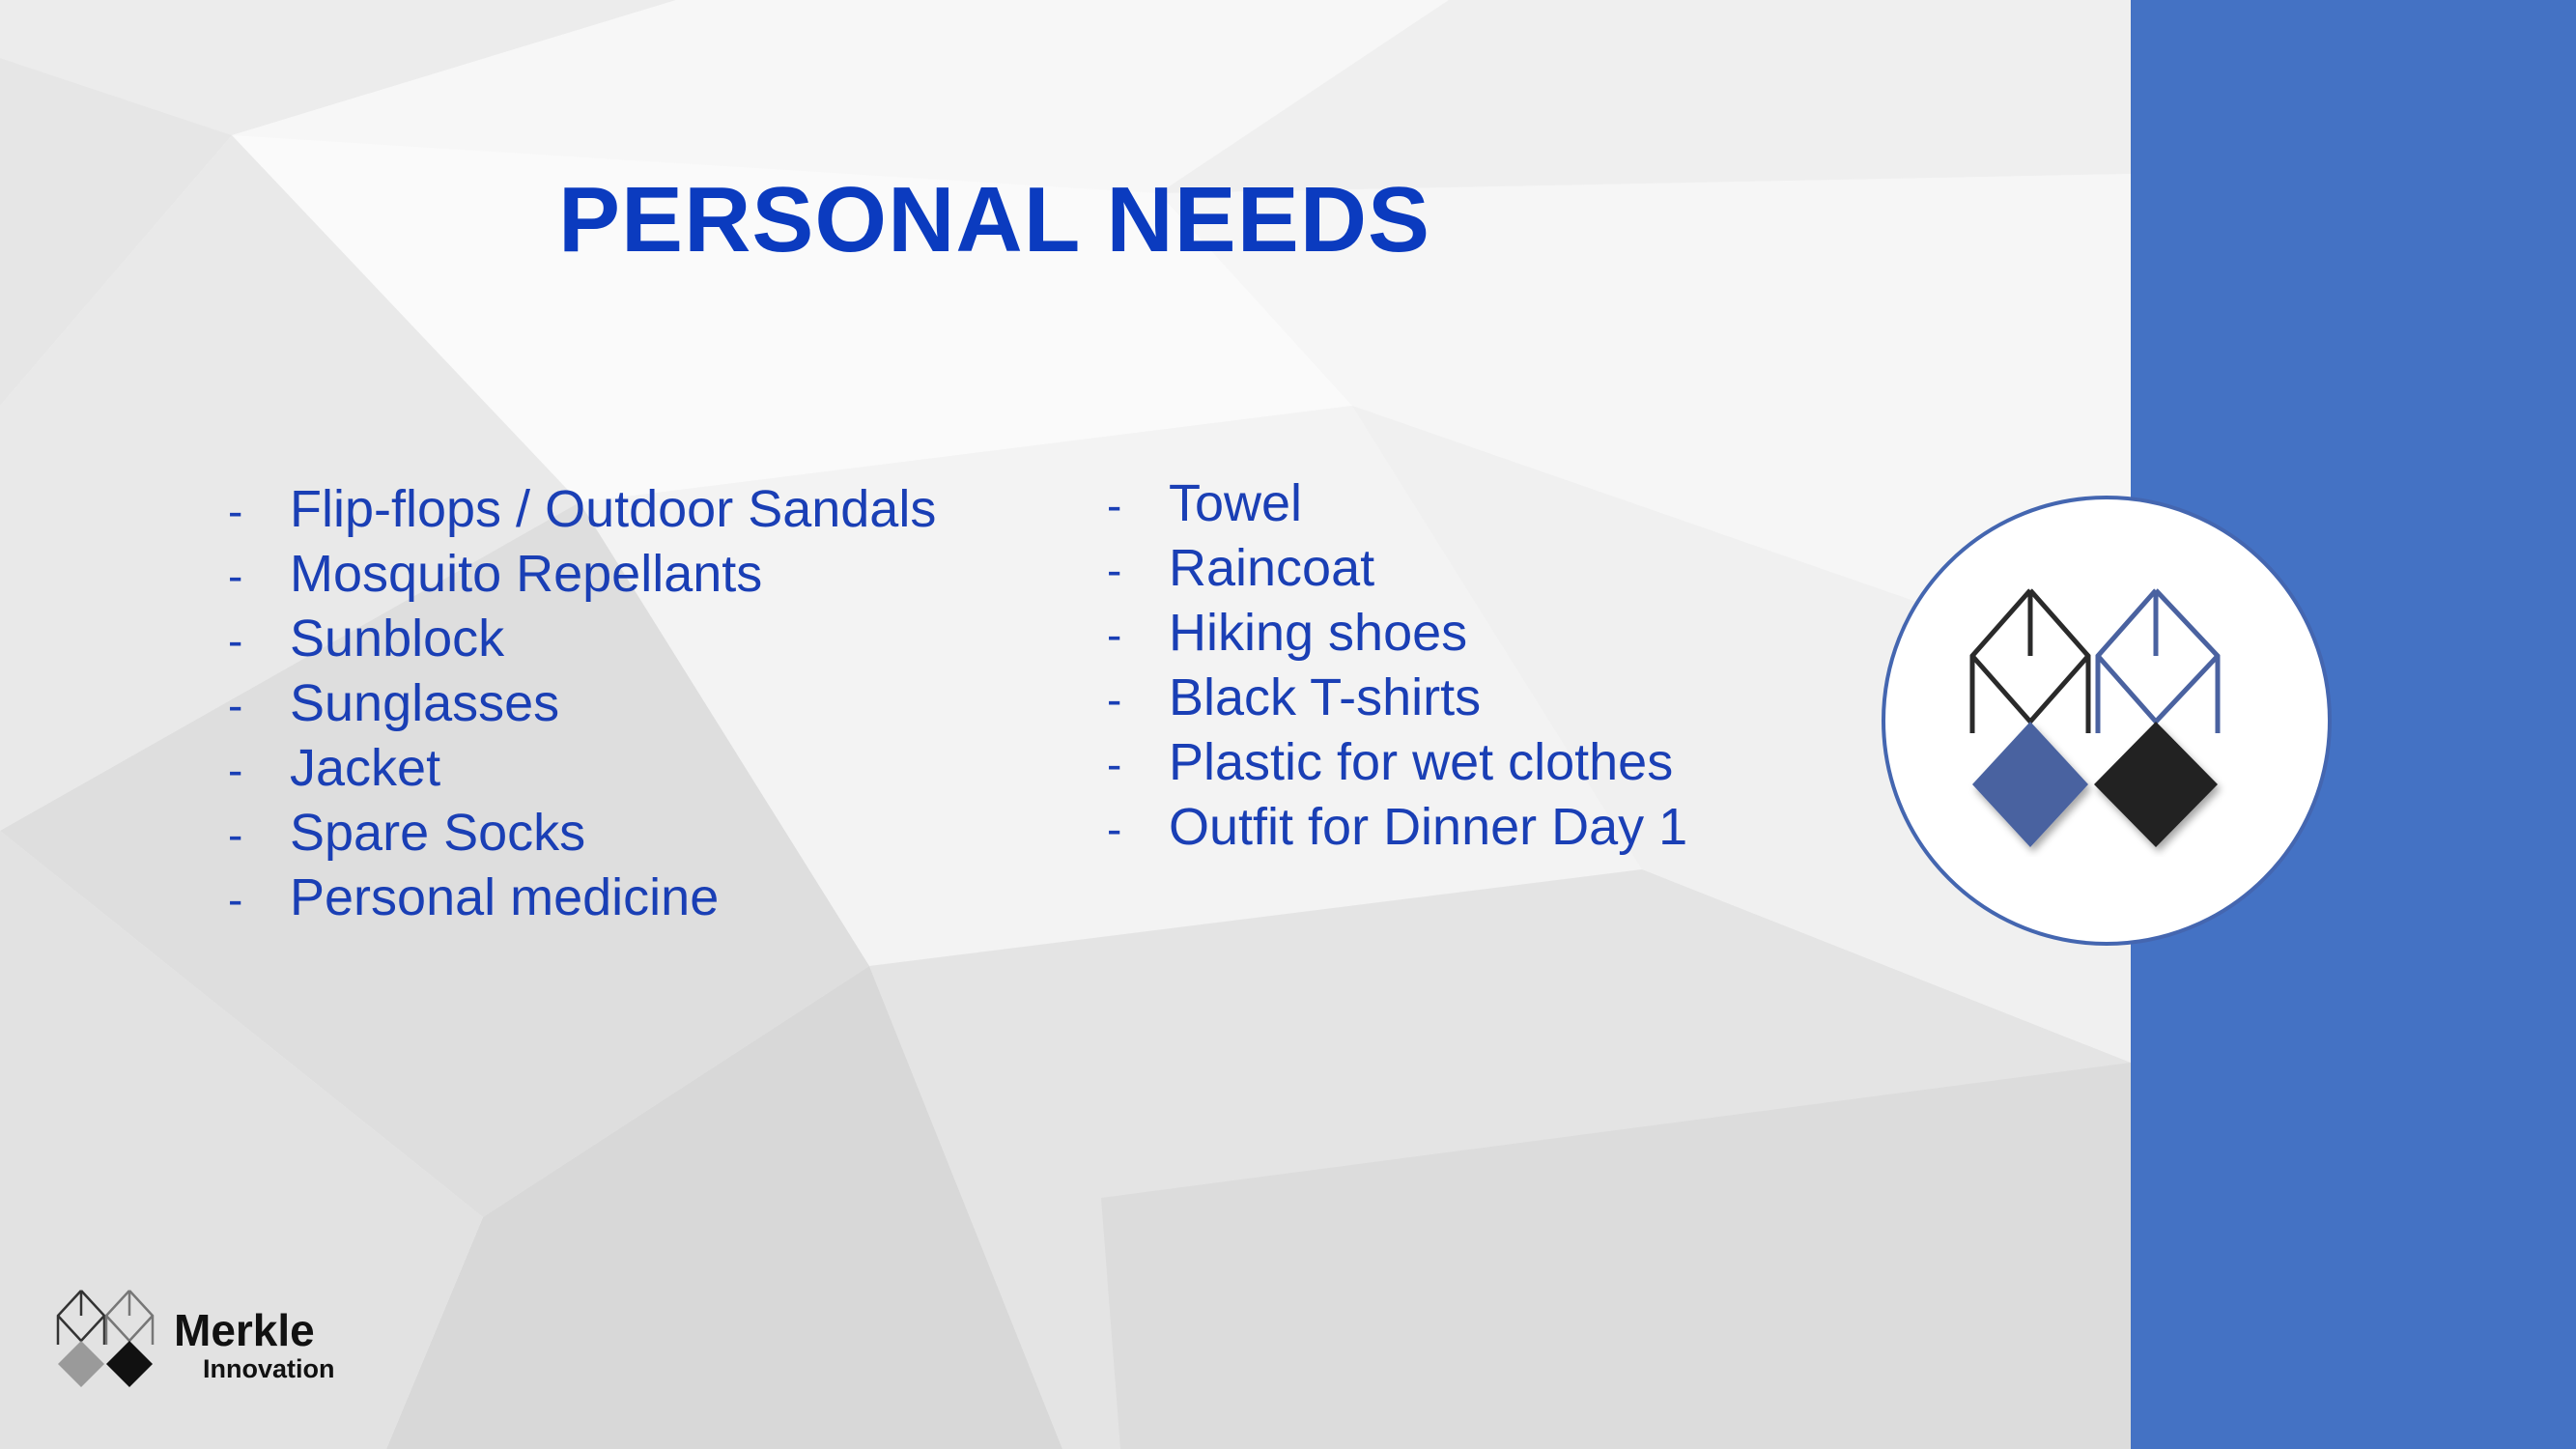 This screenshot has height=1449, width=2576. What do you see at coordinates (1428, 827) in the screenshot?
I see `list-item-label: Outfit for Dinner Day 1` at bounding box center [1428, 827].